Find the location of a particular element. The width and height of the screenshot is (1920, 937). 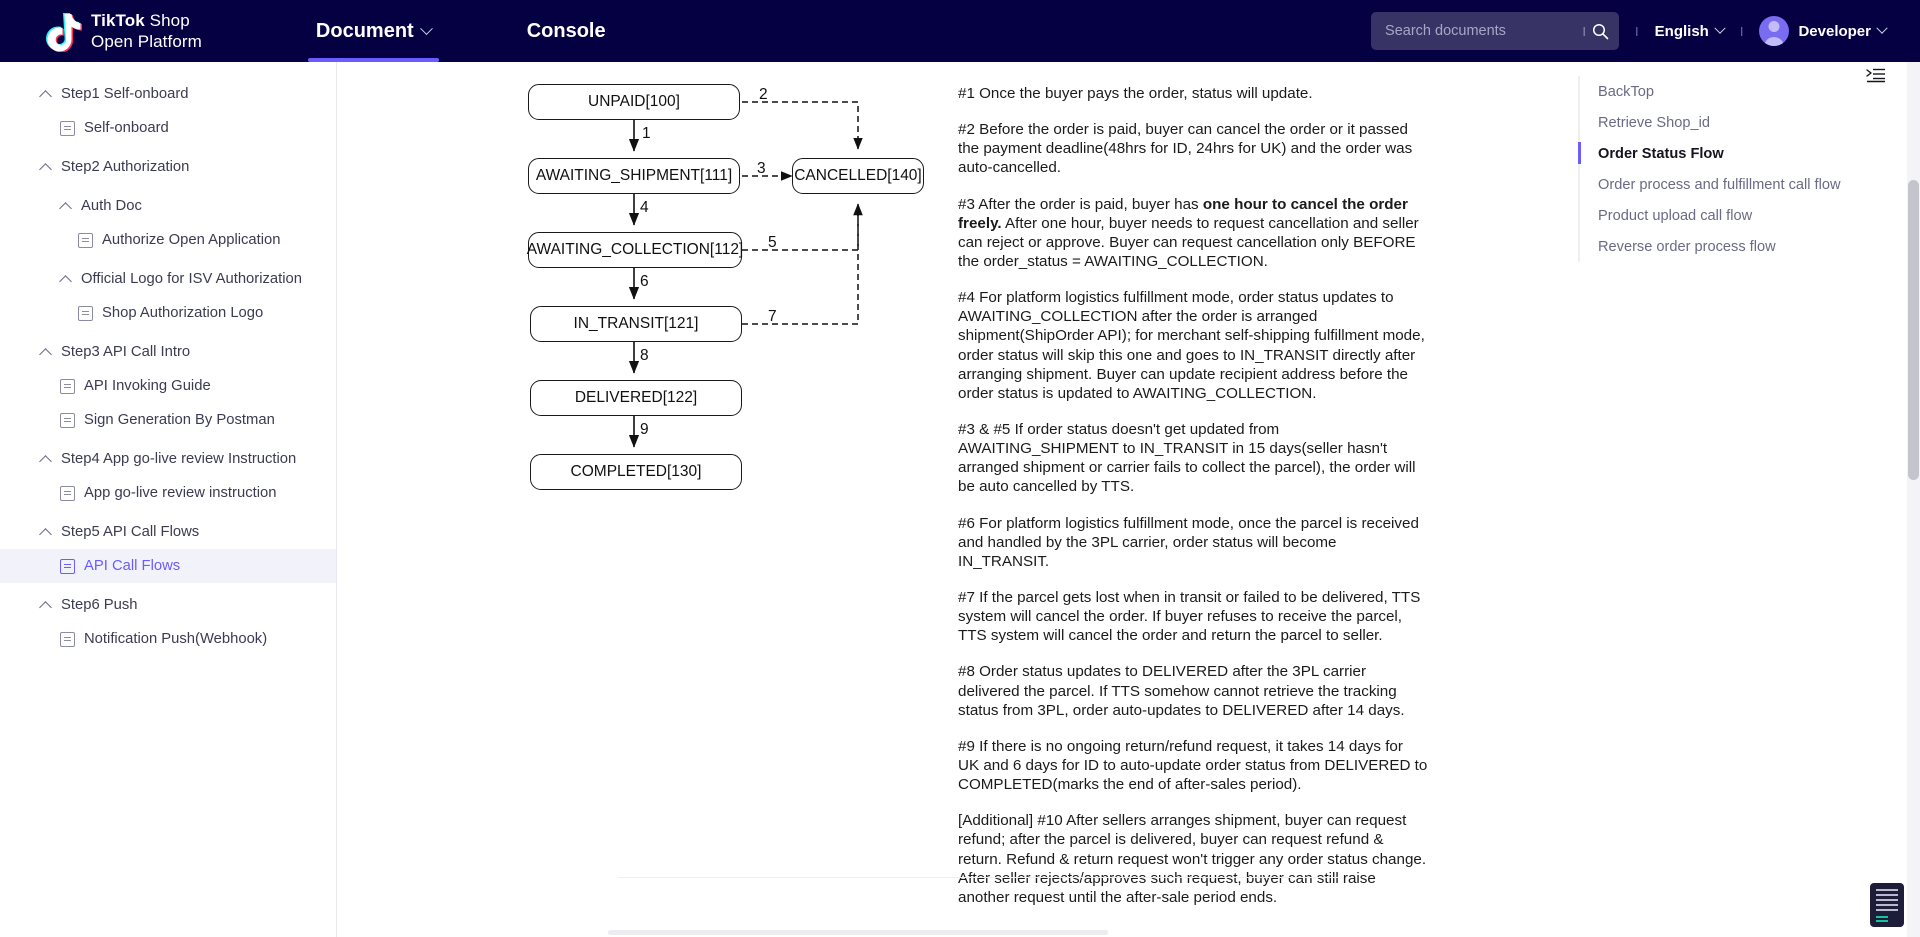

sidebar-item-label: Step3 API Call Intro is located at coordinates (126, 352).